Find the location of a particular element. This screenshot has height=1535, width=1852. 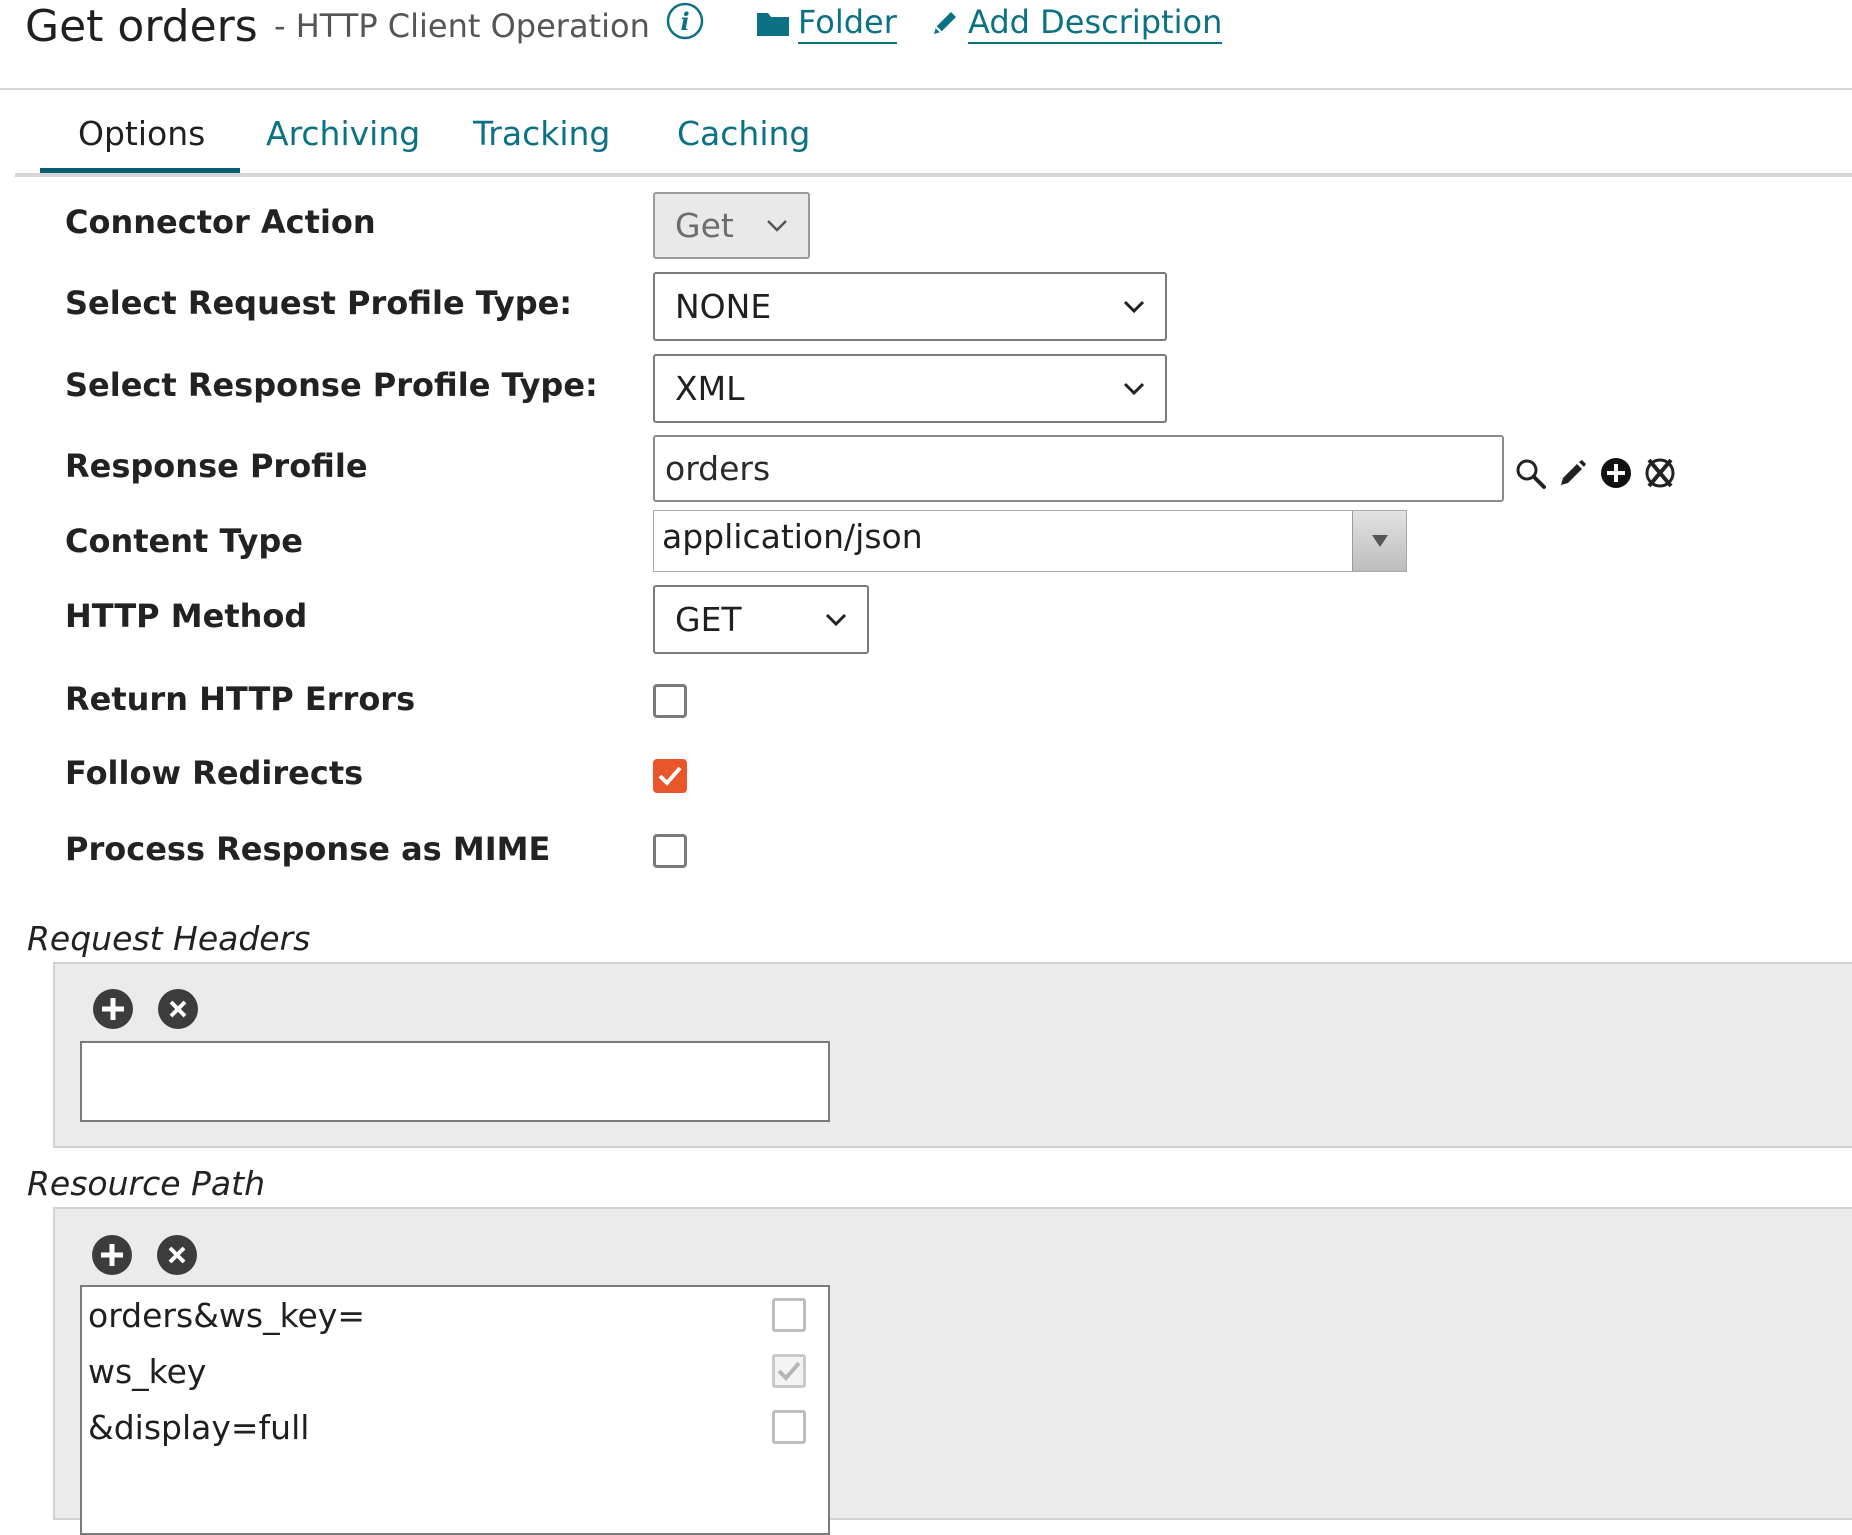

request-headers-title: Request Headers is located at coordinates (169, 938).